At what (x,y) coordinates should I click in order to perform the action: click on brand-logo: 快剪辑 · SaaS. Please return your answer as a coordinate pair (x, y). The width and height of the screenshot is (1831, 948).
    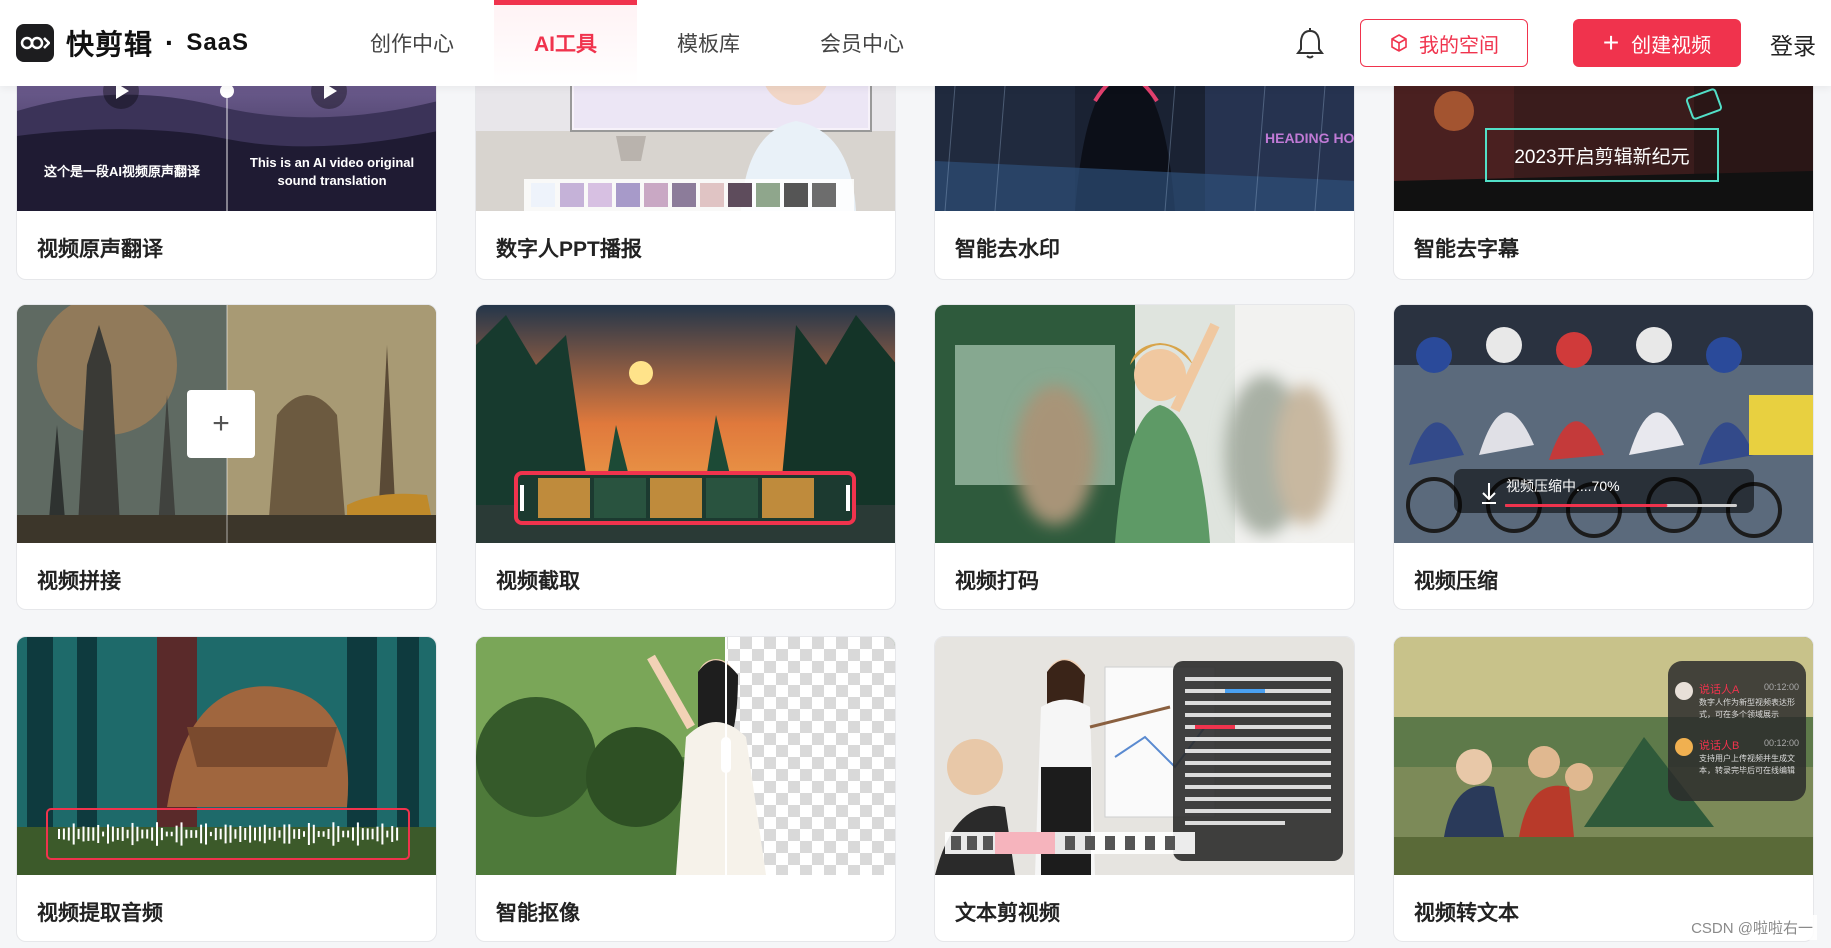
    Looking at the image, I should click on (132, 43).